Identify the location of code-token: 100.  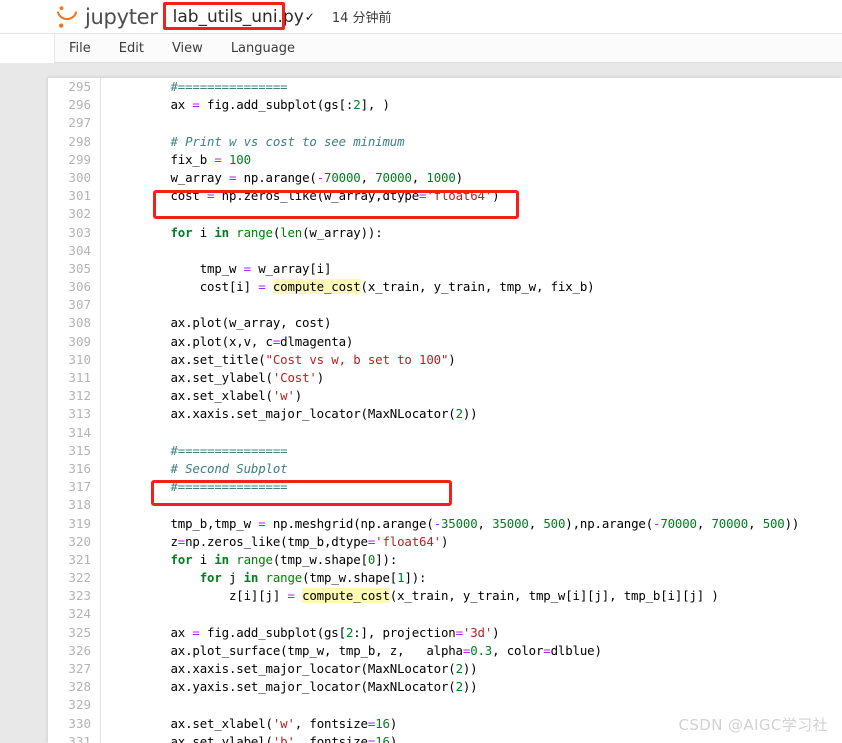
(239, 159).